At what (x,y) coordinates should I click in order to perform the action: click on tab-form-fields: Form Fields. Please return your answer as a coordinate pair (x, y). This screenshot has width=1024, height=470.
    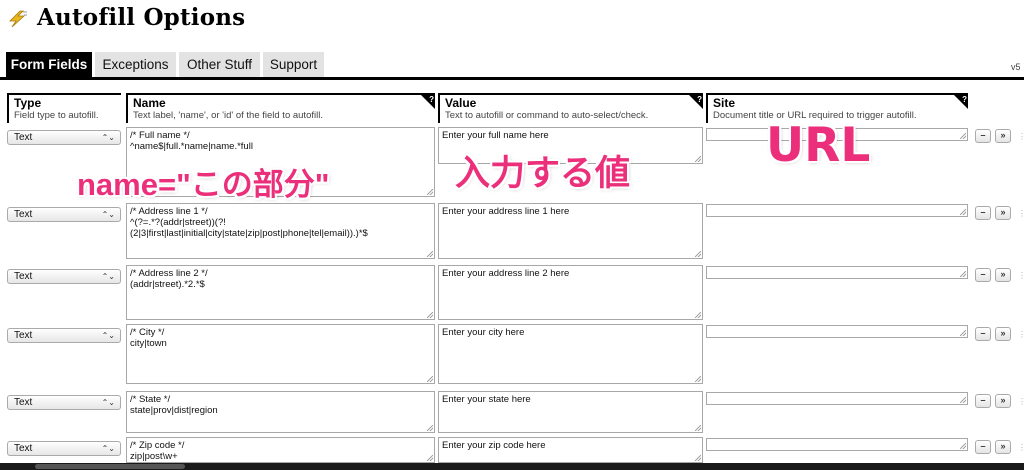
    Looking at the image, I should click on (49, 64).